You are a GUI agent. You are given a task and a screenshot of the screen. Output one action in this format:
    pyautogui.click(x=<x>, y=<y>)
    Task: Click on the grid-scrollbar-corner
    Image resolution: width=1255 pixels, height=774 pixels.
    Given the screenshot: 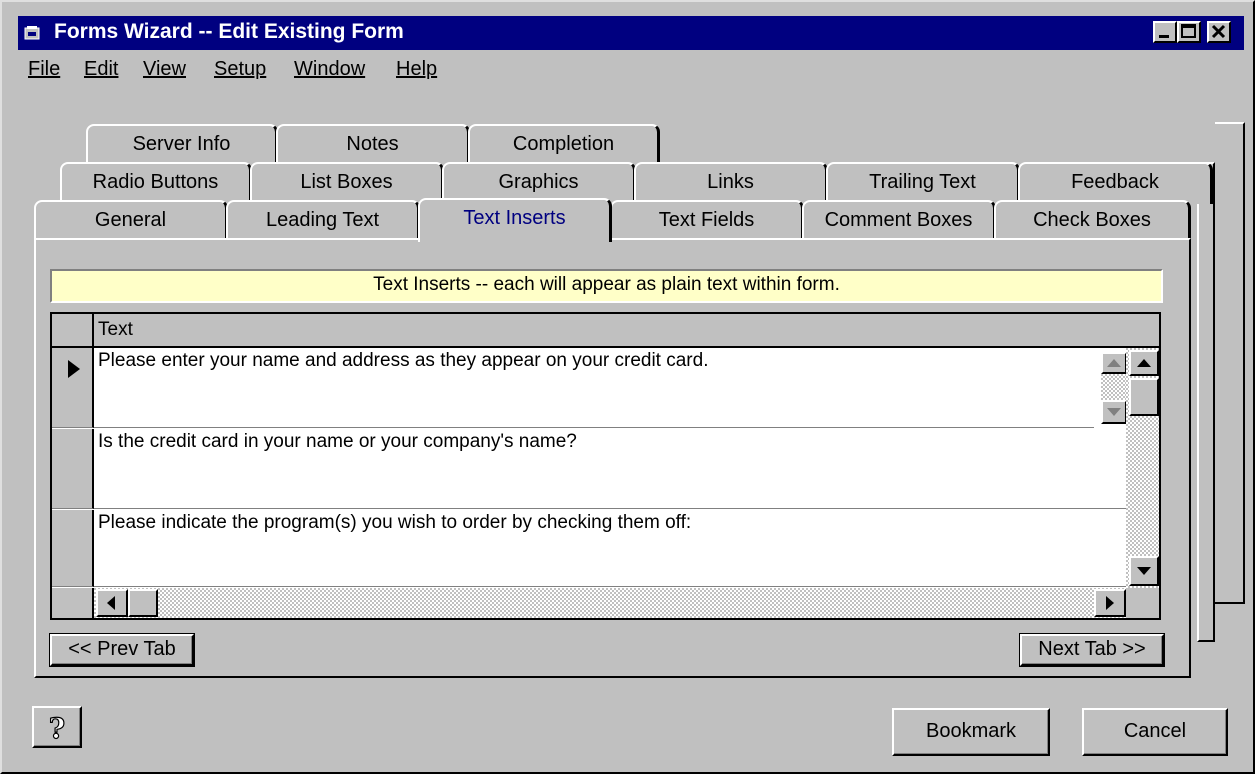 What is the action you would take?
    pyautogui.click(x=1142, y=603)
    